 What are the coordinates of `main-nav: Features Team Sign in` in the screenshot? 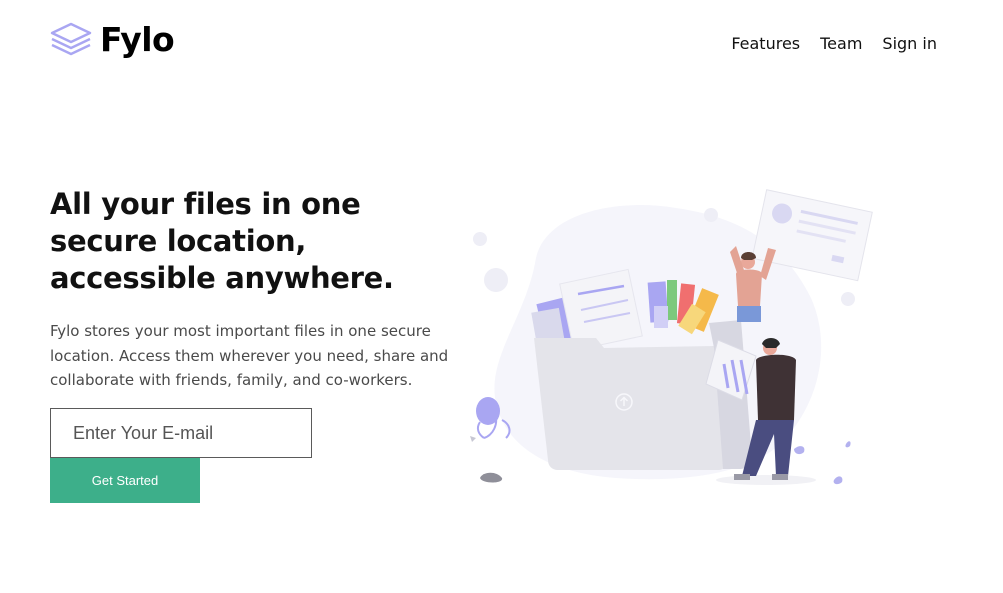 It's located at (834, 44).